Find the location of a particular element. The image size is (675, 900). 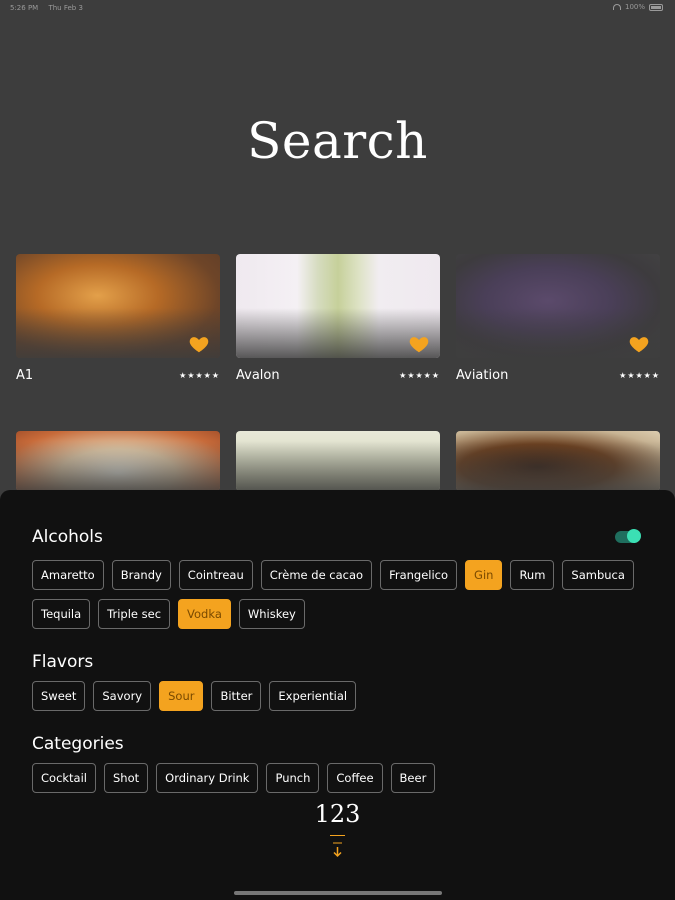

chip-triple-sec: Triple sec is located at coordinates (134, 614).